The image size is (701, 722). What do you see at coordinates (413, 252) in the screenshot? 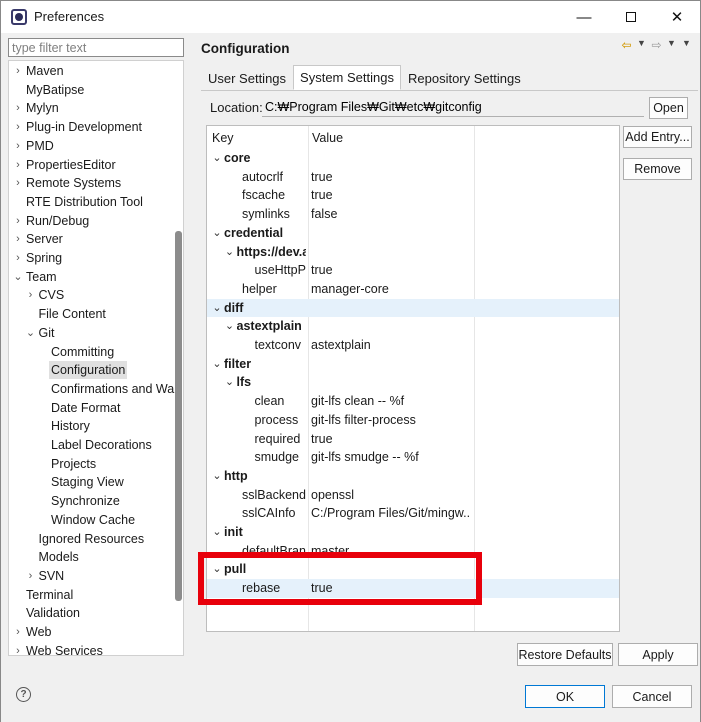
I see `config-section-row: ⌄ https://dev.a` at bounding box center [413, 252].